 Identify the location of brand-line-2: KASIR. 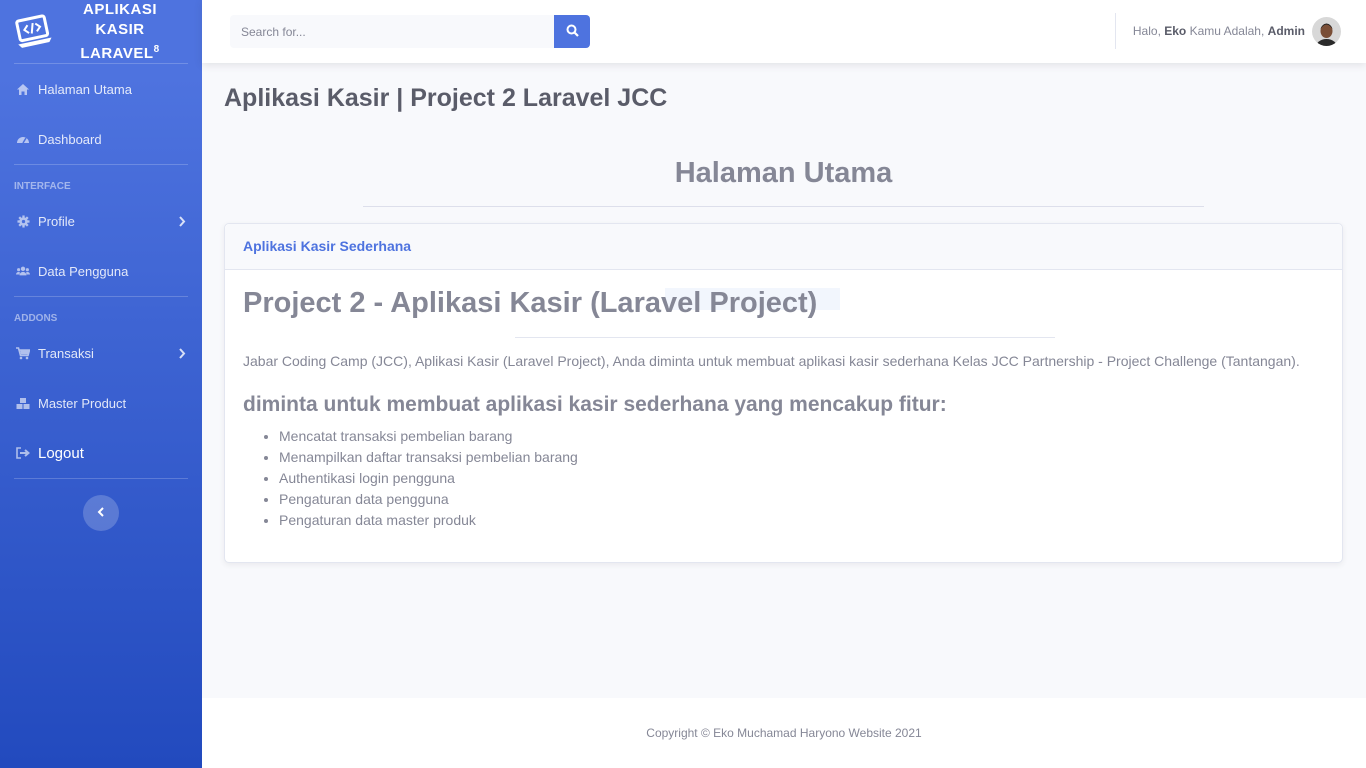
(120, 29).